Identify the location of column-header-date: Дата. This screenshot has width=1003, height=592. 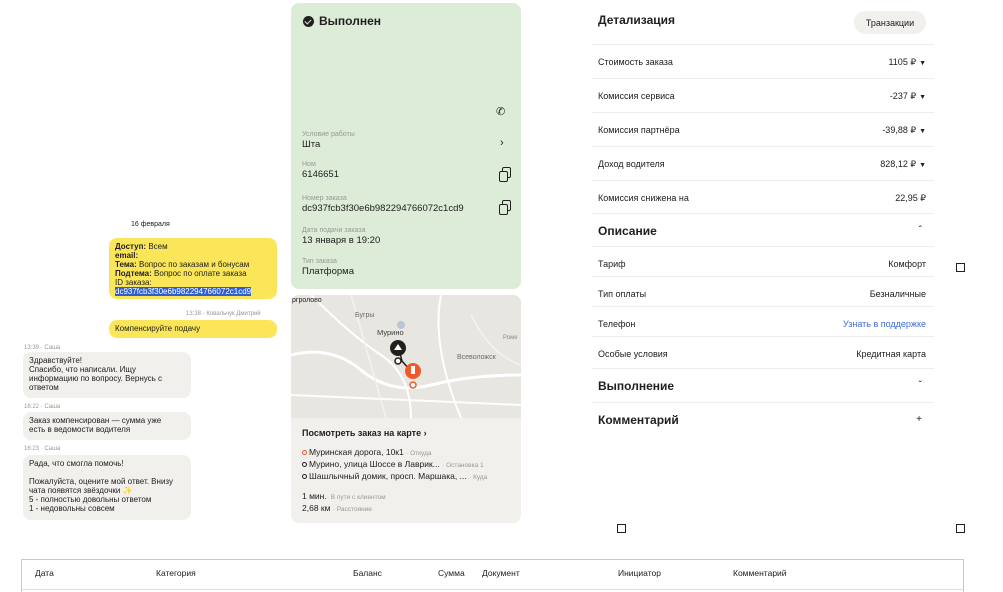
(44, 573).